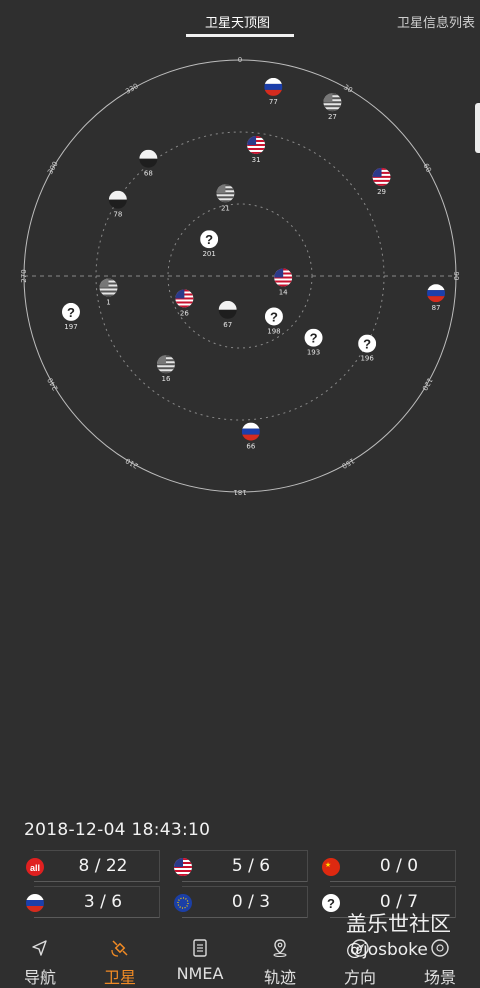 This screenshot has width=480, height=988. Describe the element at coordinates (250, 447) in the screenshot. I see `satellite-id-label: 66` at that location.